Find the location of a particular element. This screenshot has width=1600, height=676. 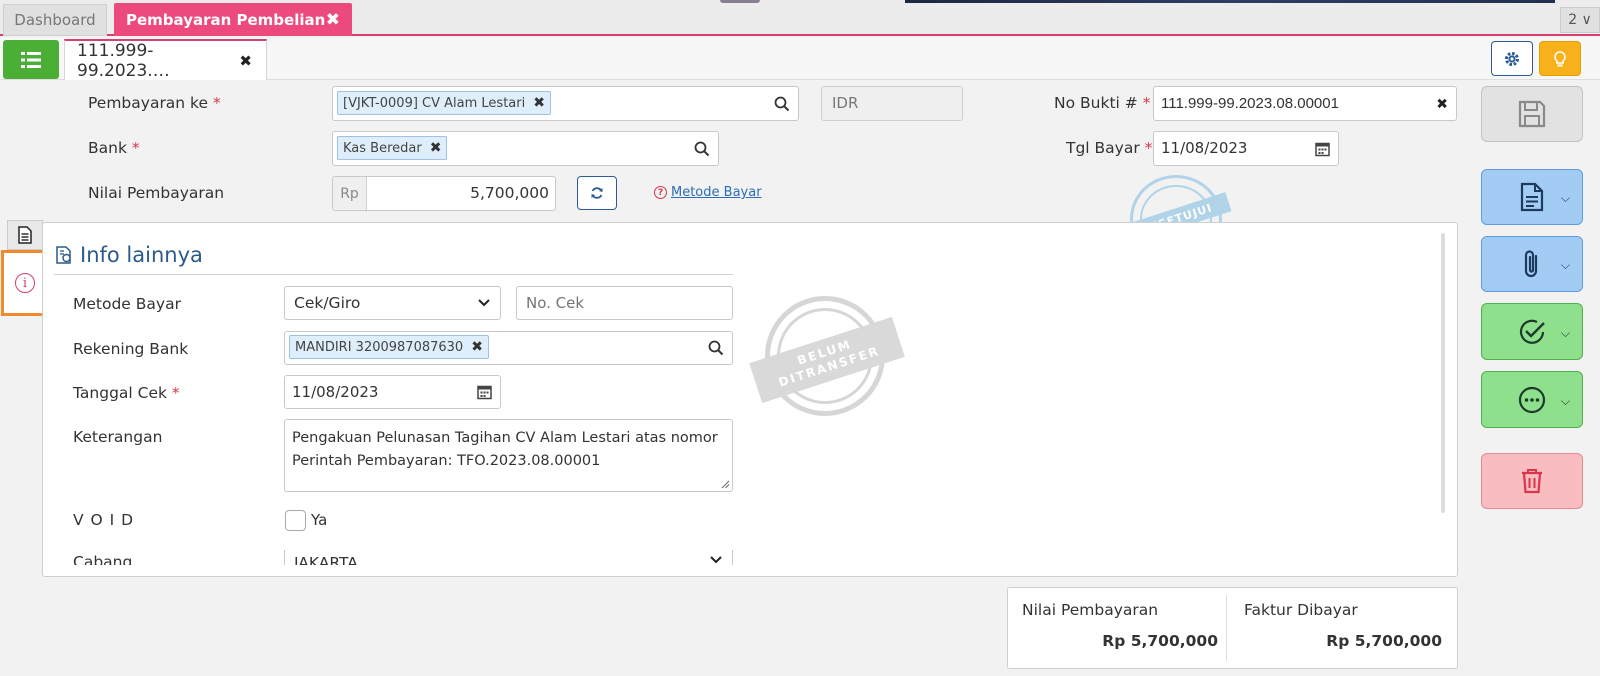

tanggal-cek-input: 11/08/2023 is located at coordinates (392, 392).